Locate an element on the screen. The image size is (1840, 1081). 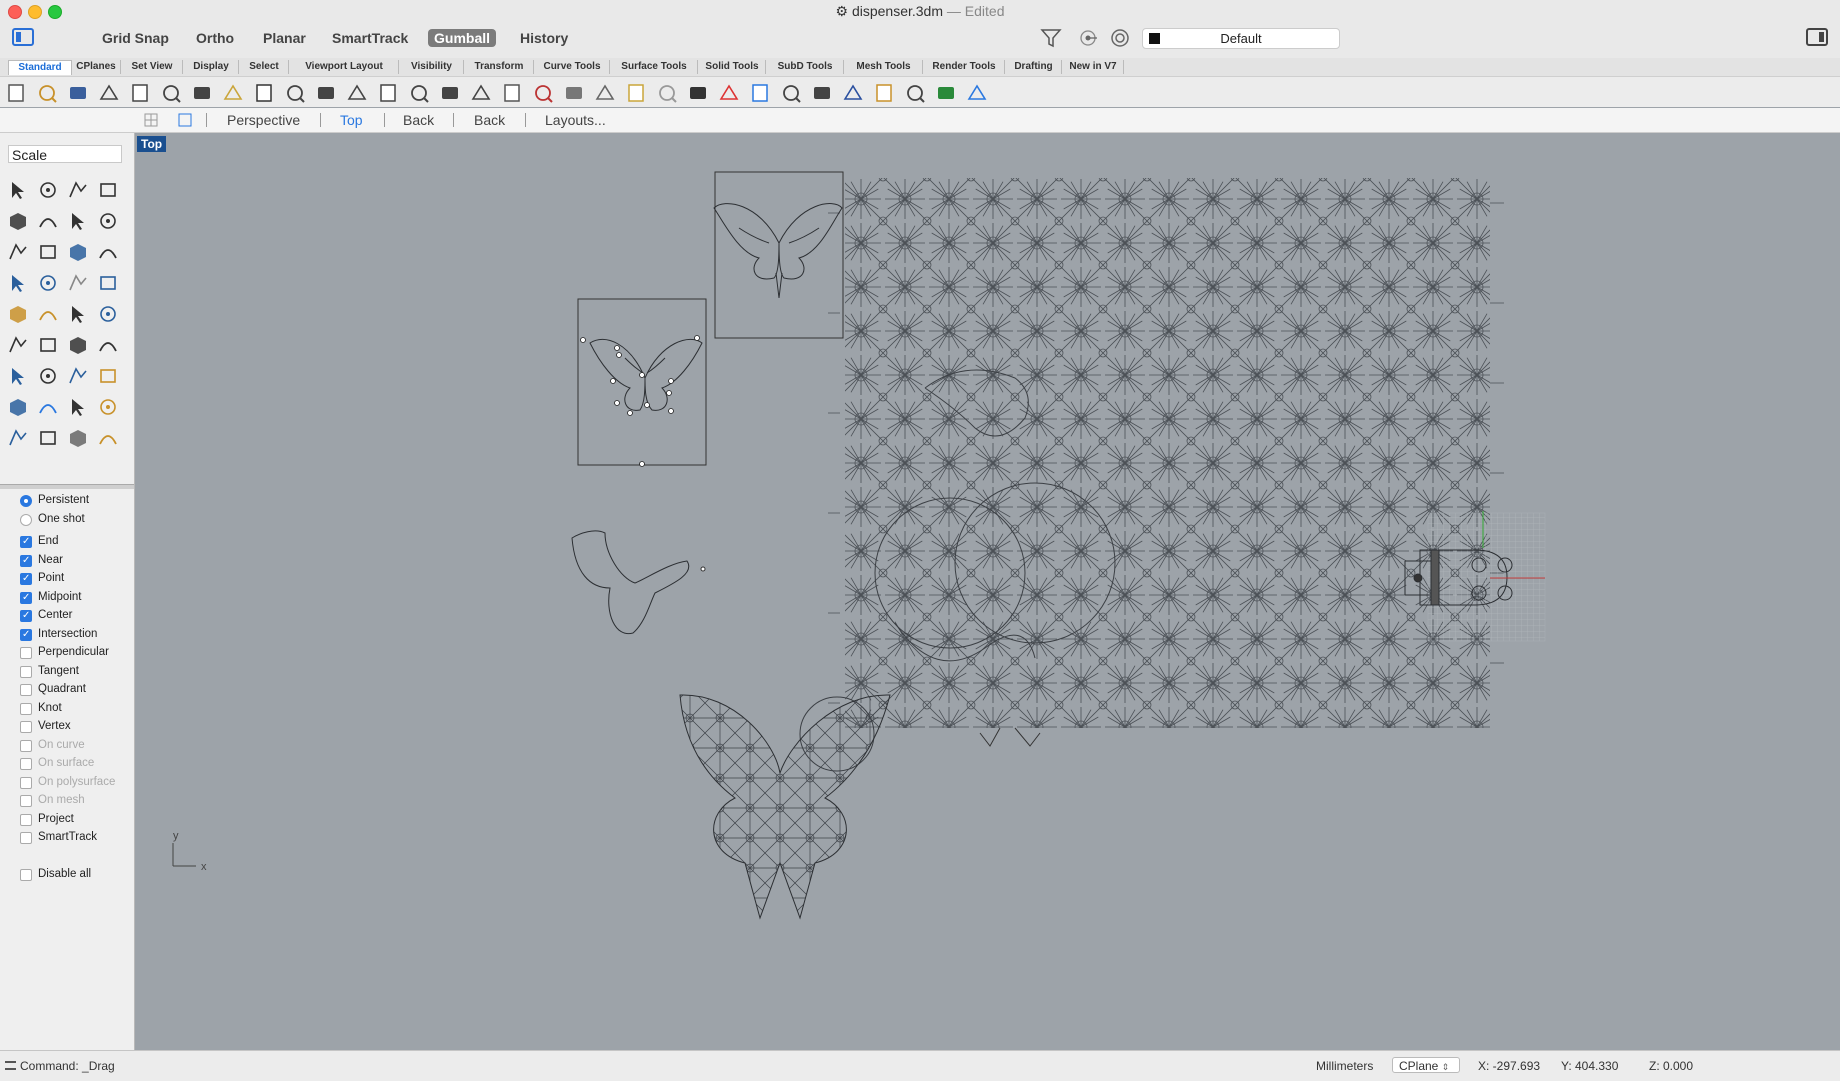
tab-back: Back is located at coordinates (418, 120).